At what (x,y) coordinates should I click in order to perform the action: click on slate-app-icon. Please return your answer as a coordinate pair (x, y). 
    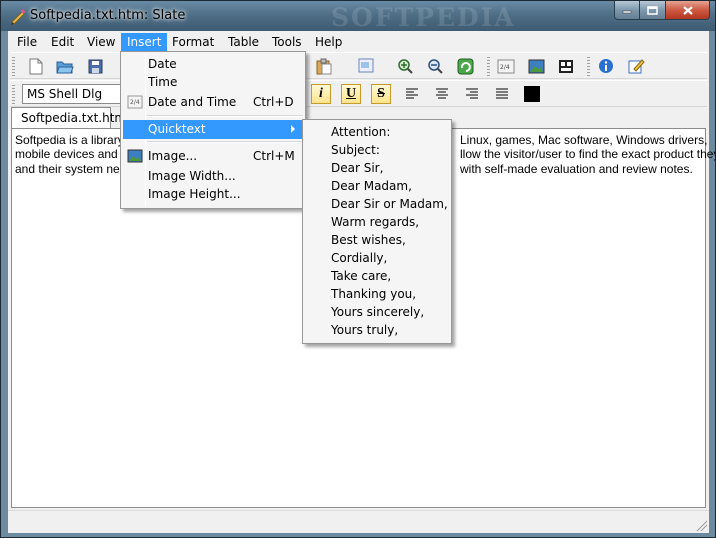
    Looking at the image, I should click on (18, 17).